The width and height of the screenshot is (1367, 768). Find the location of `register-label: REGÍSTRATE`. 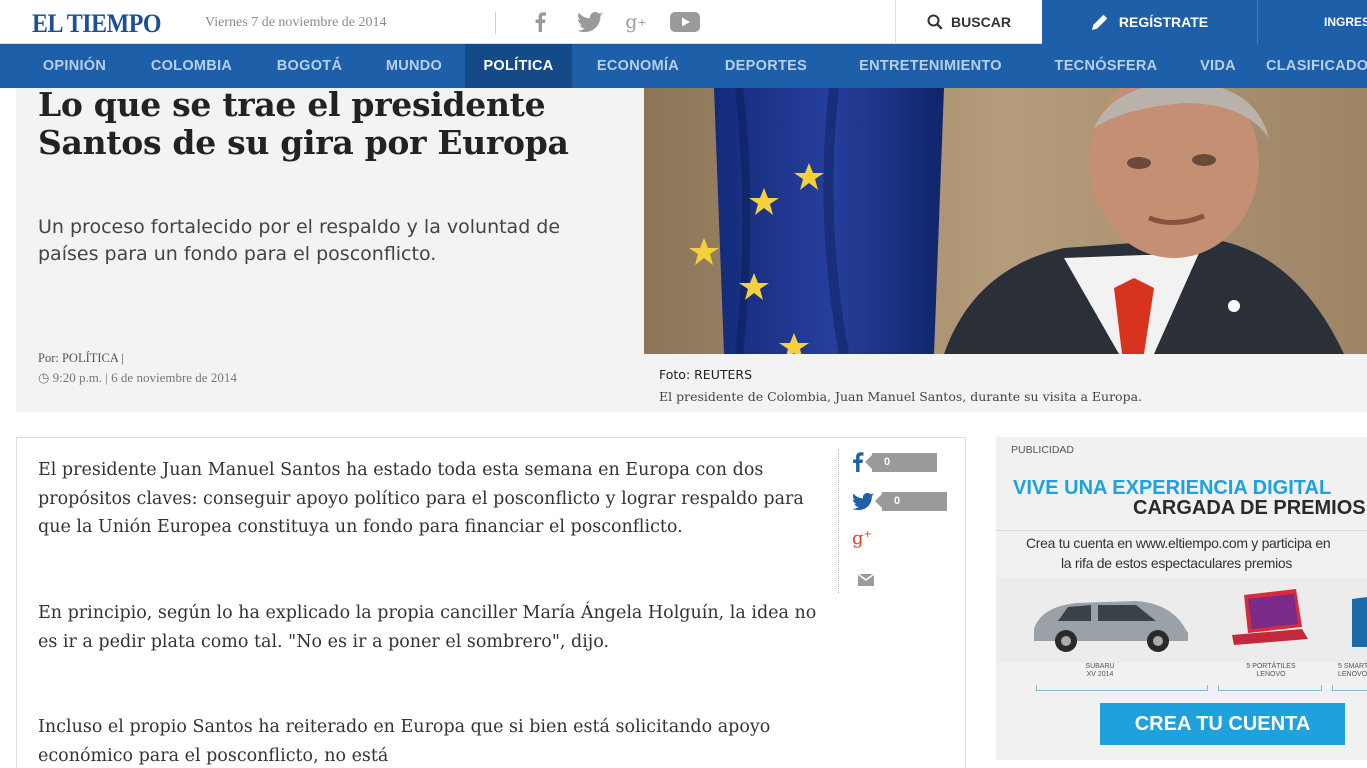

register-label: REGÍSTRATE is located at coordinates (1163, 22).